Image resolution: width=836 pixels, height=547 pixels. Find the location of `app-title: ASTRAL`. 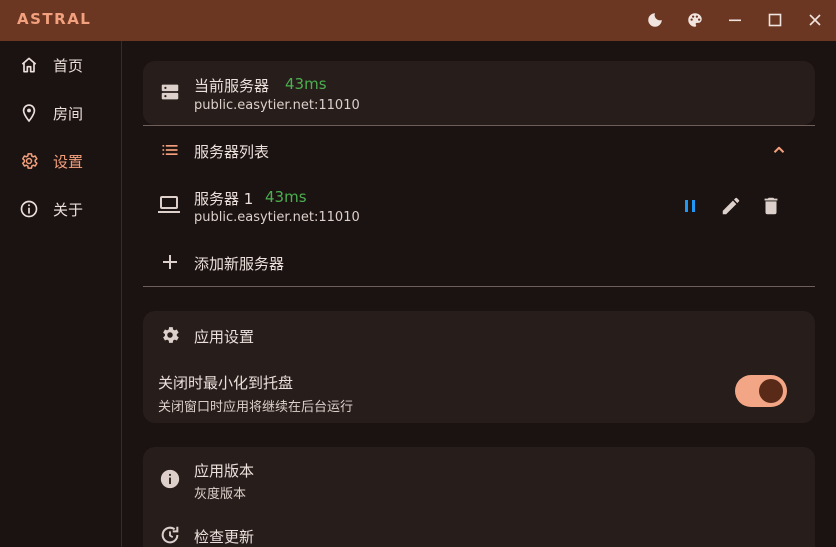

app-title: ASTRAL is located at coordinates (54, 19).